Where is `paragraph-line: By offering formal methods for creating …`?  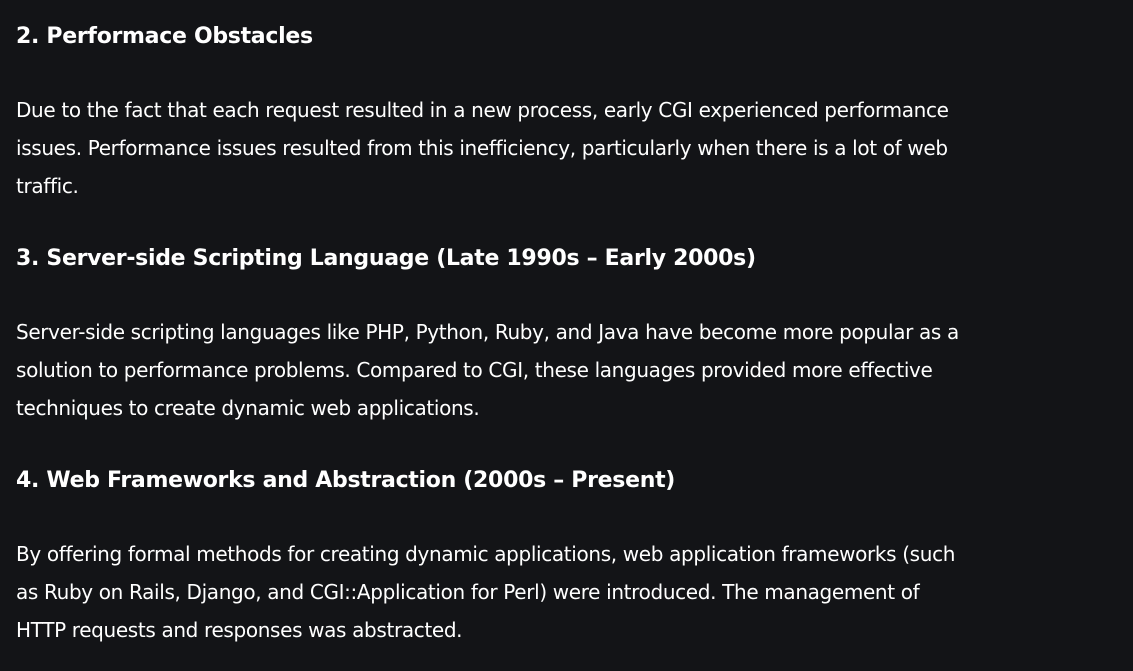
paragraph-line: By offering formal methods for creating … is located at coordinates (486, 554).